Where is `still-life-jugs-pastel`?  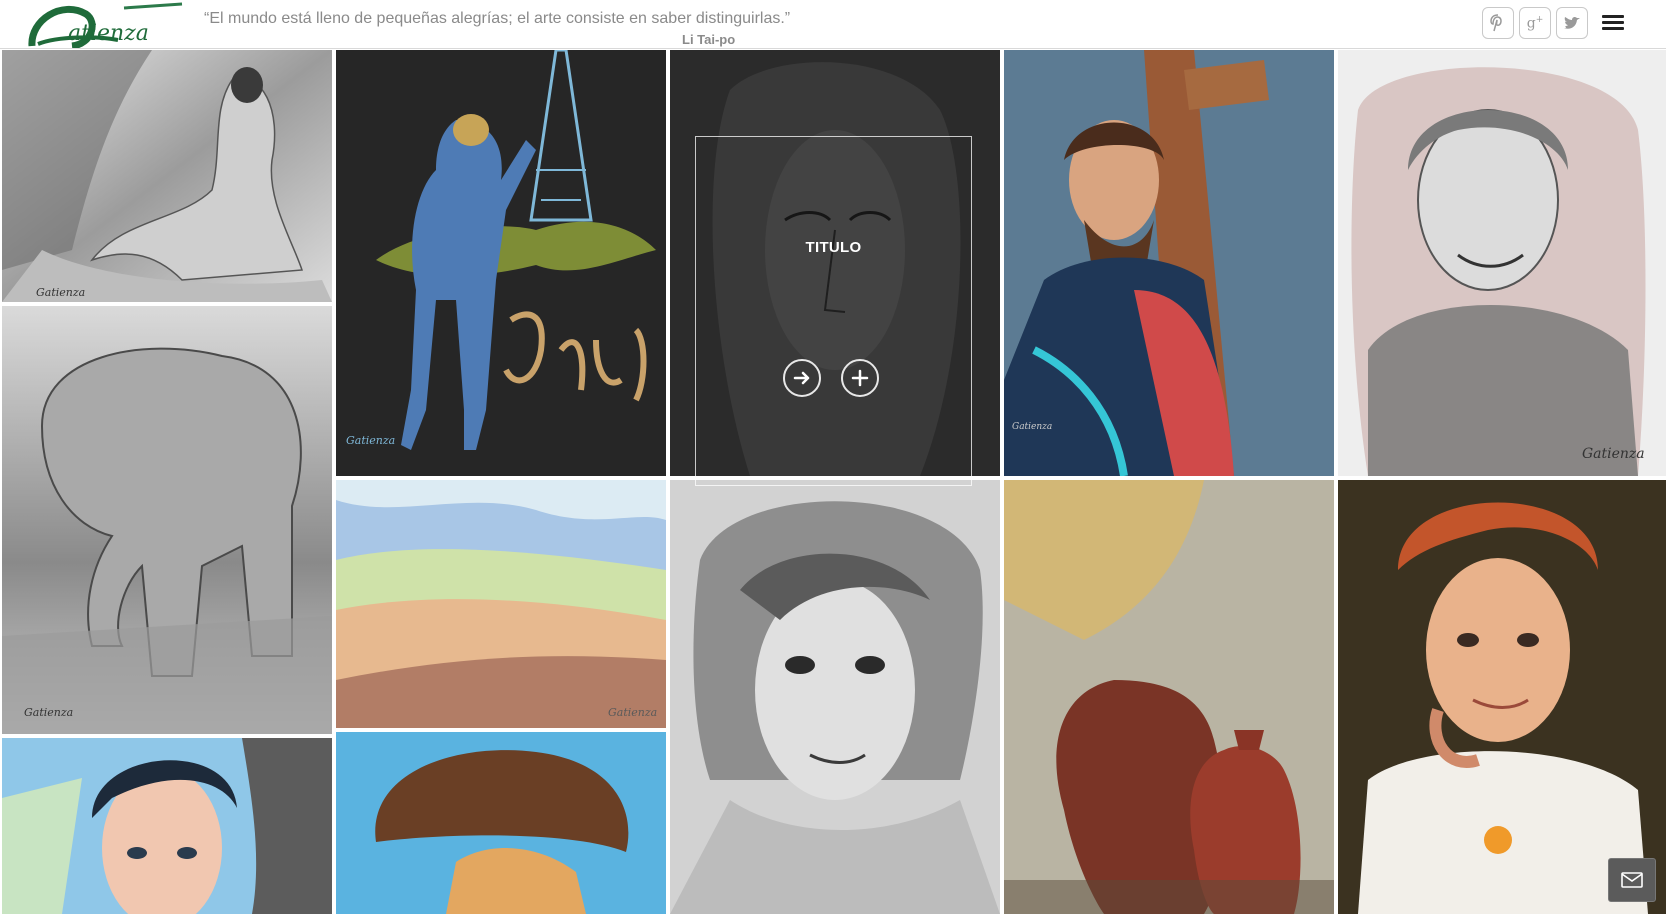
still-life-jugs-pastel is located at coordinates (1169, 697).